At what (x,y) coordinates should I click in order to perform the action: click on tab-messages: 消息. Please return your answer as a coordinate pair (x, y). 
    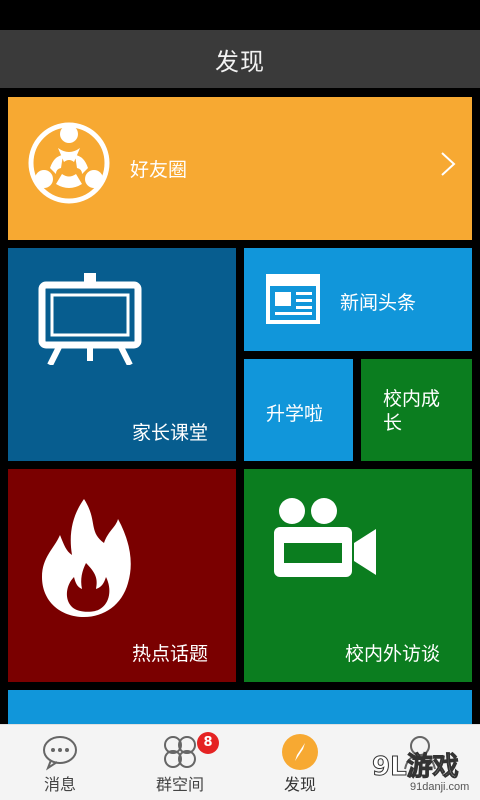
    Looking at the image, I should click on (60, 762).